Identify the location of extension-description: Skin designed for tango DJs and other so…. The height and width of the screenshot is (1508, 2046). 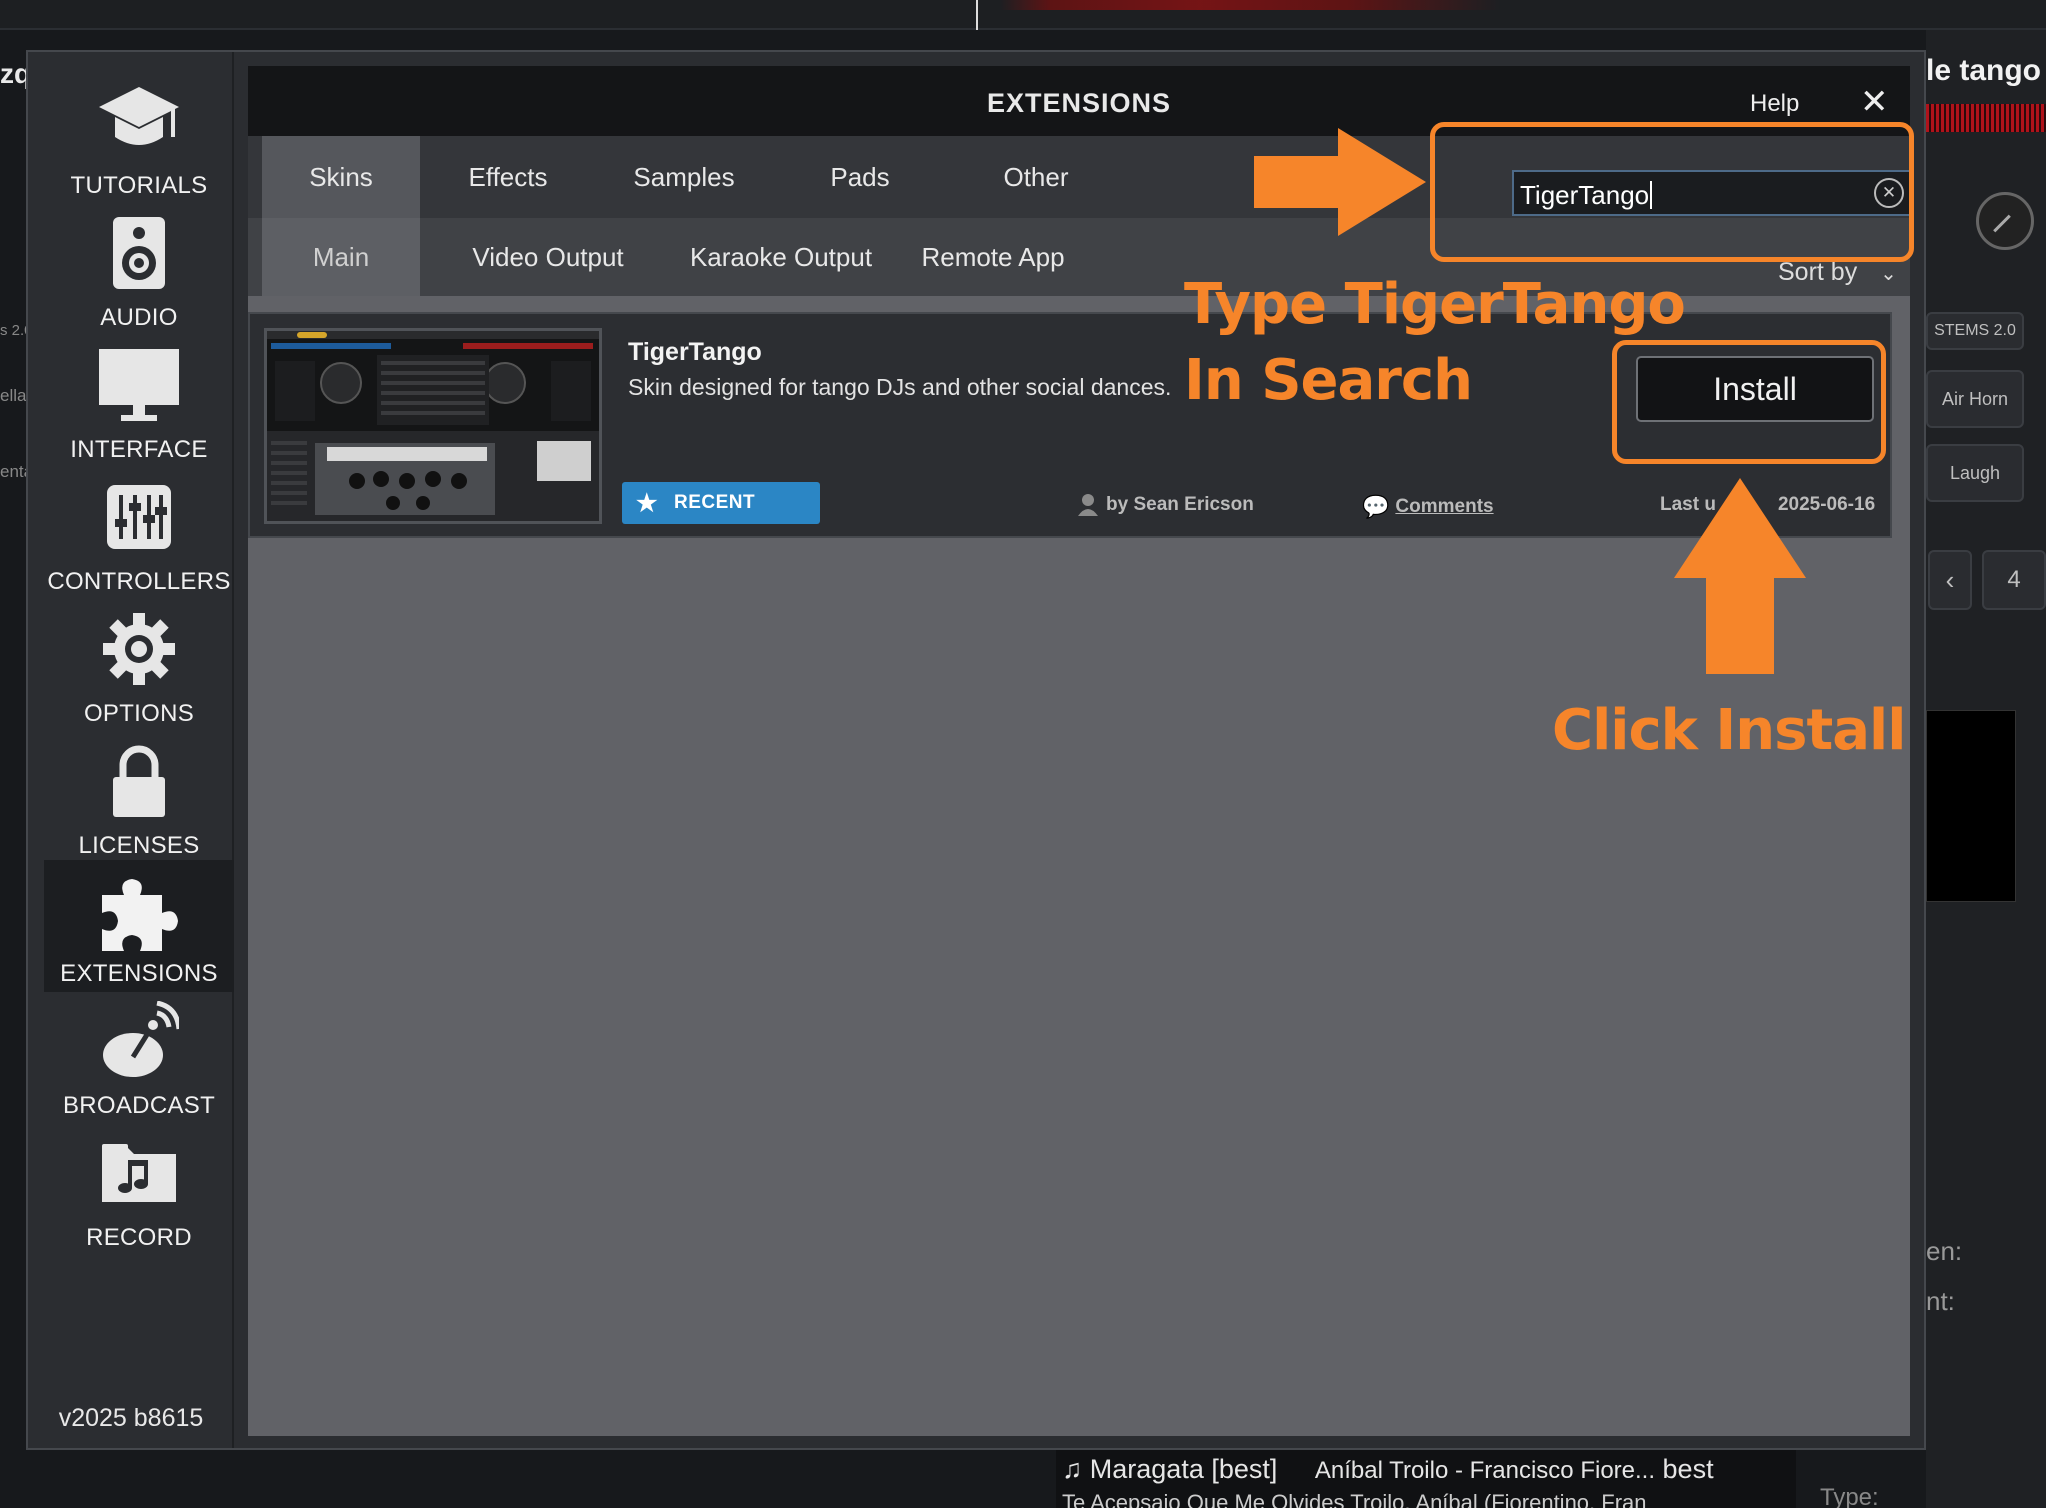
(900, 387).